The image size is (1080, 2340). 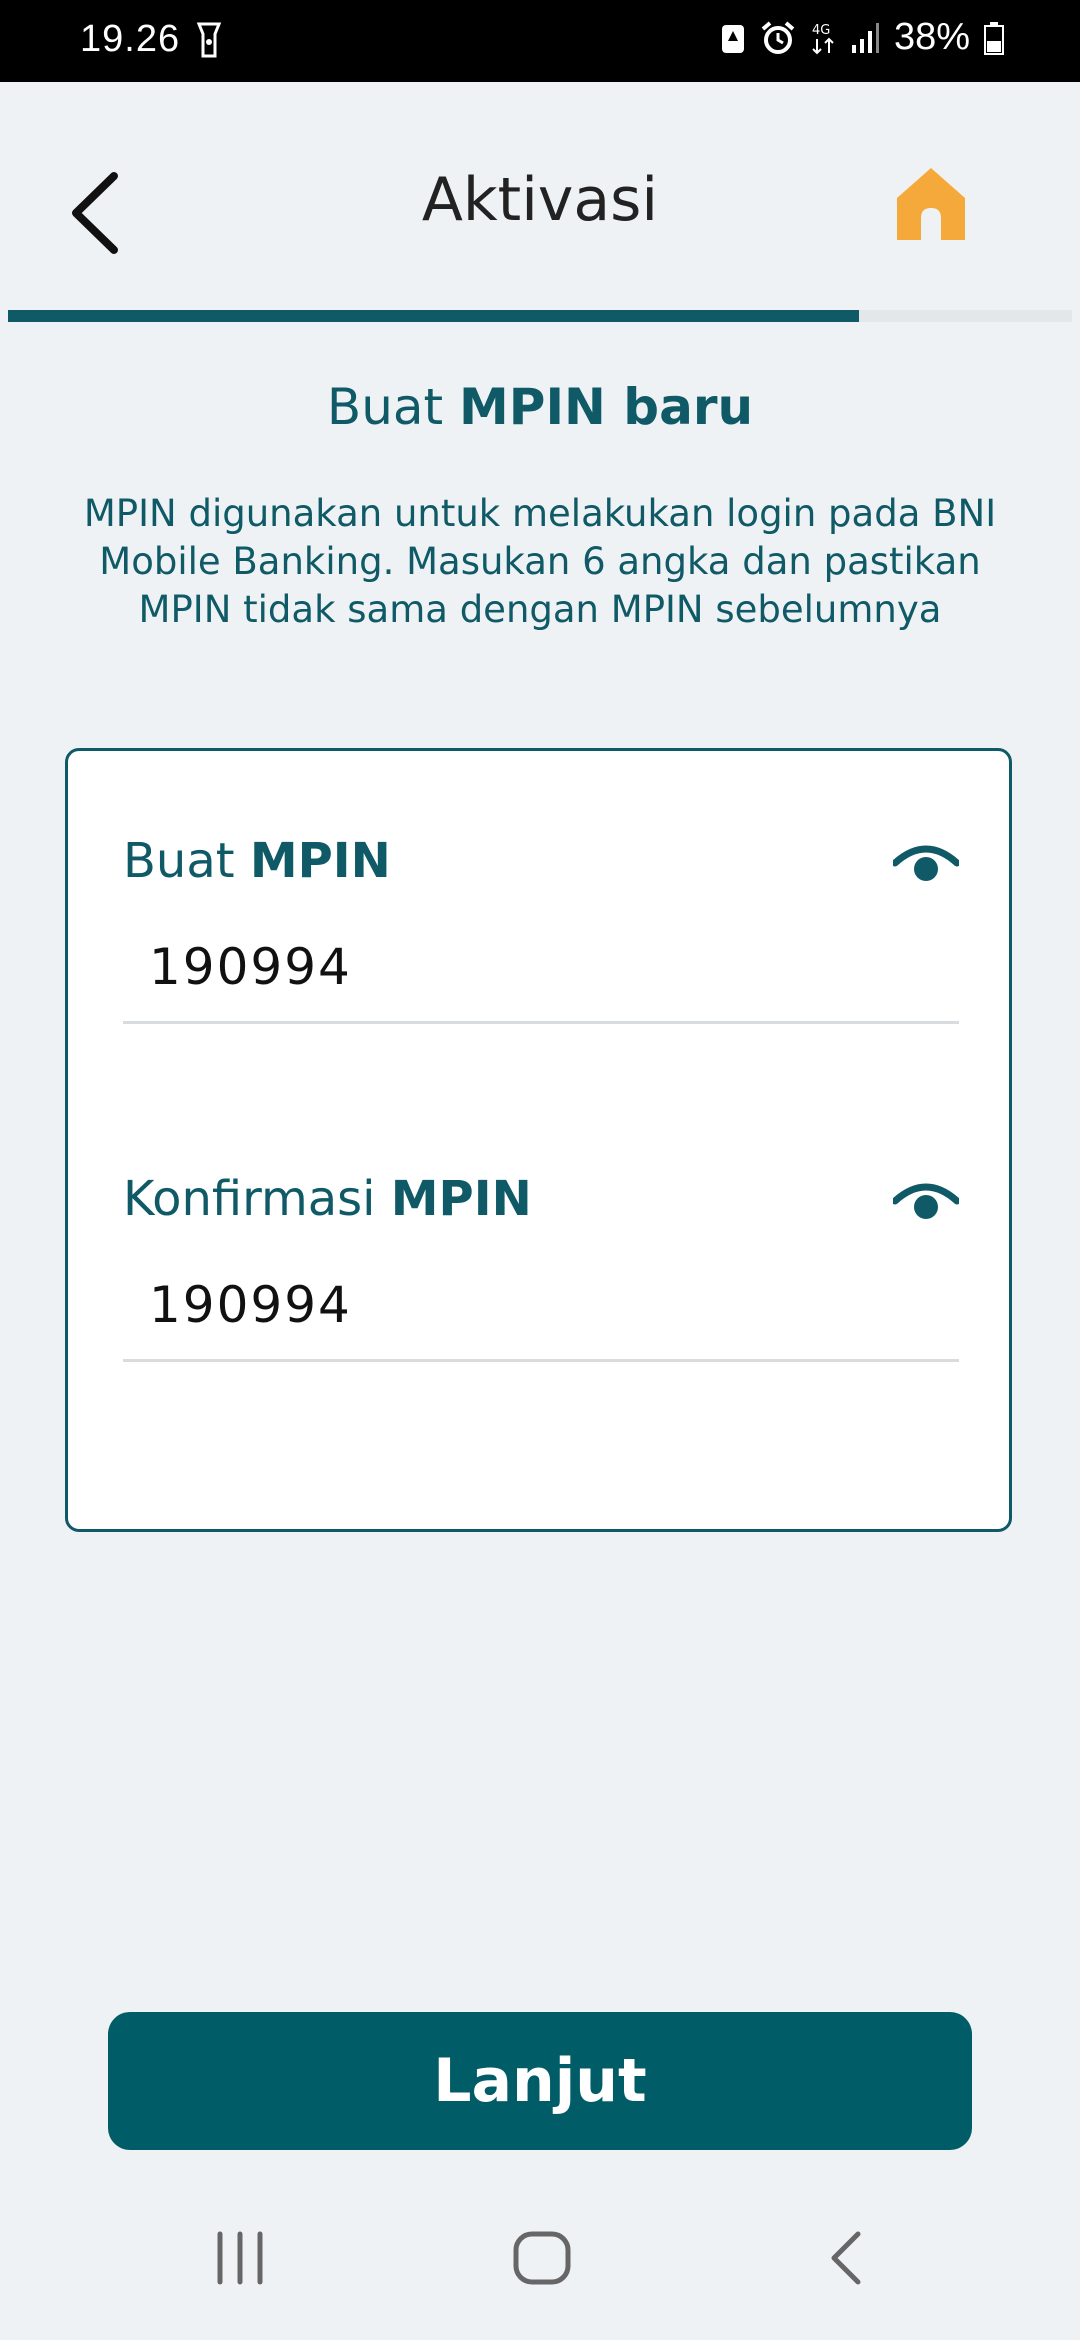 What do you see at coordinates (994, 38) in the screenshot?
I see `battery-icon` at bounding box center [994, 38].